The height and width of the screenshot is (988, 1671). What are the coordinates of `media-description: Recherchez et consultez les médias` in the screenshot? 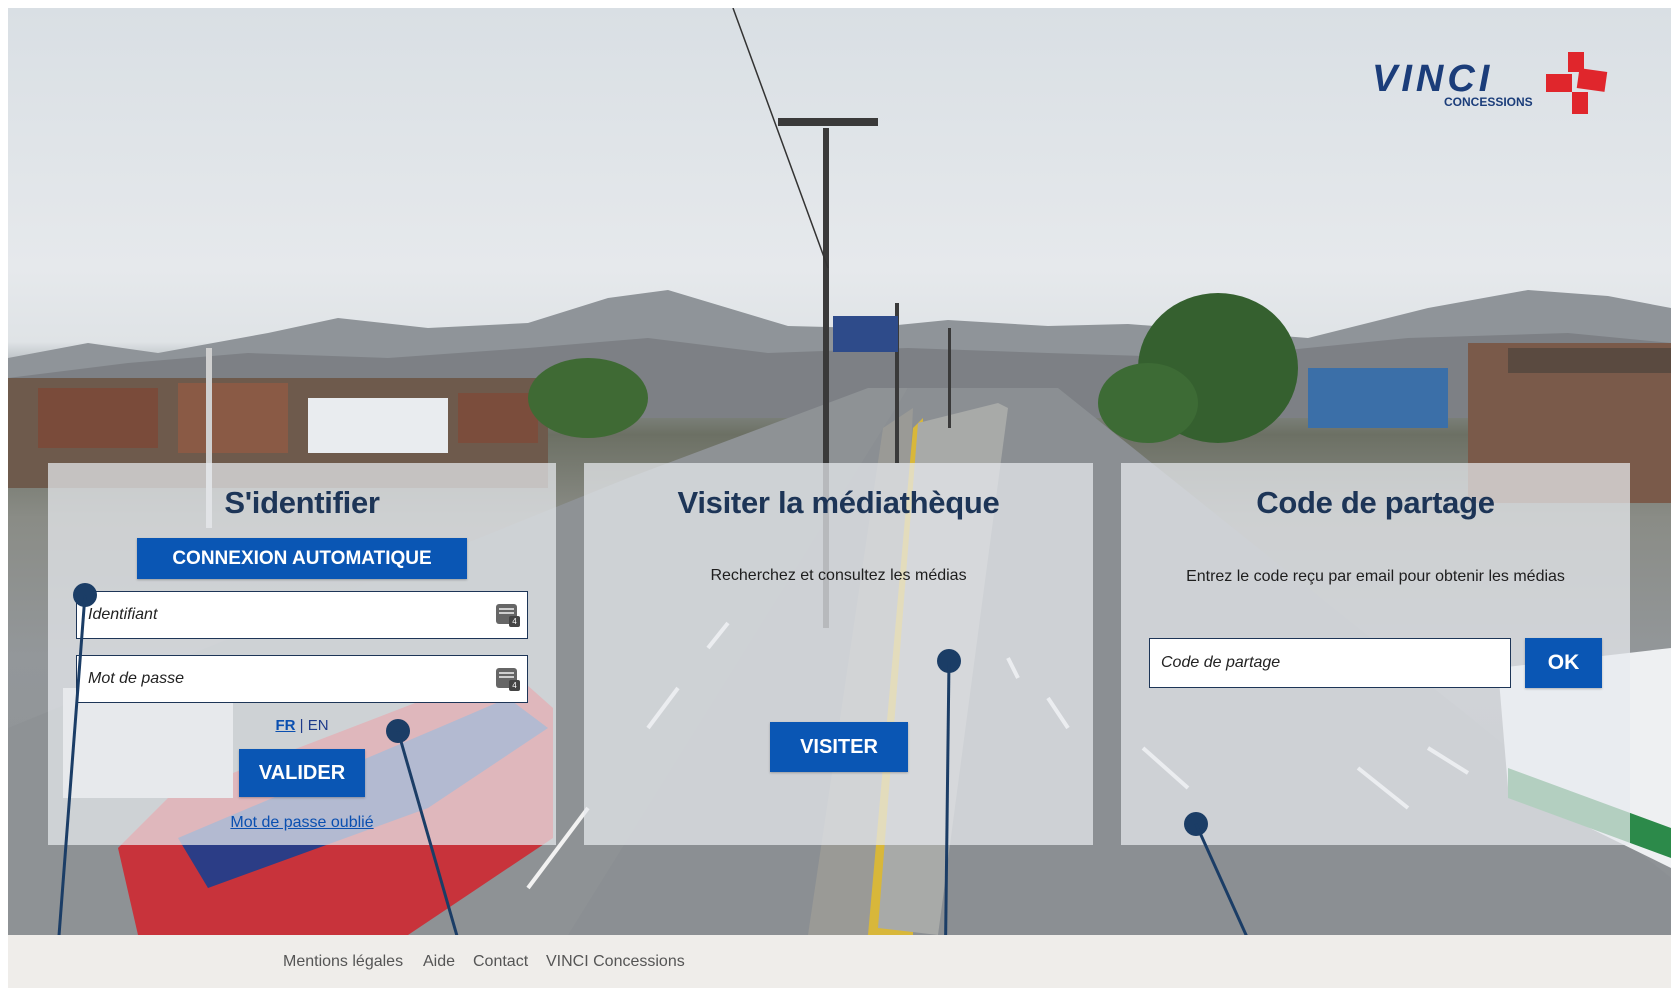 It's located at (838, 575).